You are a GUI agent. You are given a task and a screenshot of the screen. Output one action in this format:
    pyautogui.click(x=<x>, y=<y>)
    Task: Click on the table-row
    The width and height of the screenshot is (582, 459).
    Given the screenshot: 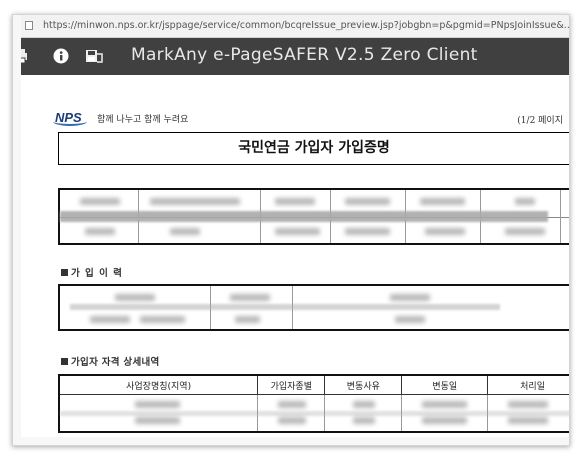 What is the action you would take?
    pyautogui.click(x=313, y=413)
    